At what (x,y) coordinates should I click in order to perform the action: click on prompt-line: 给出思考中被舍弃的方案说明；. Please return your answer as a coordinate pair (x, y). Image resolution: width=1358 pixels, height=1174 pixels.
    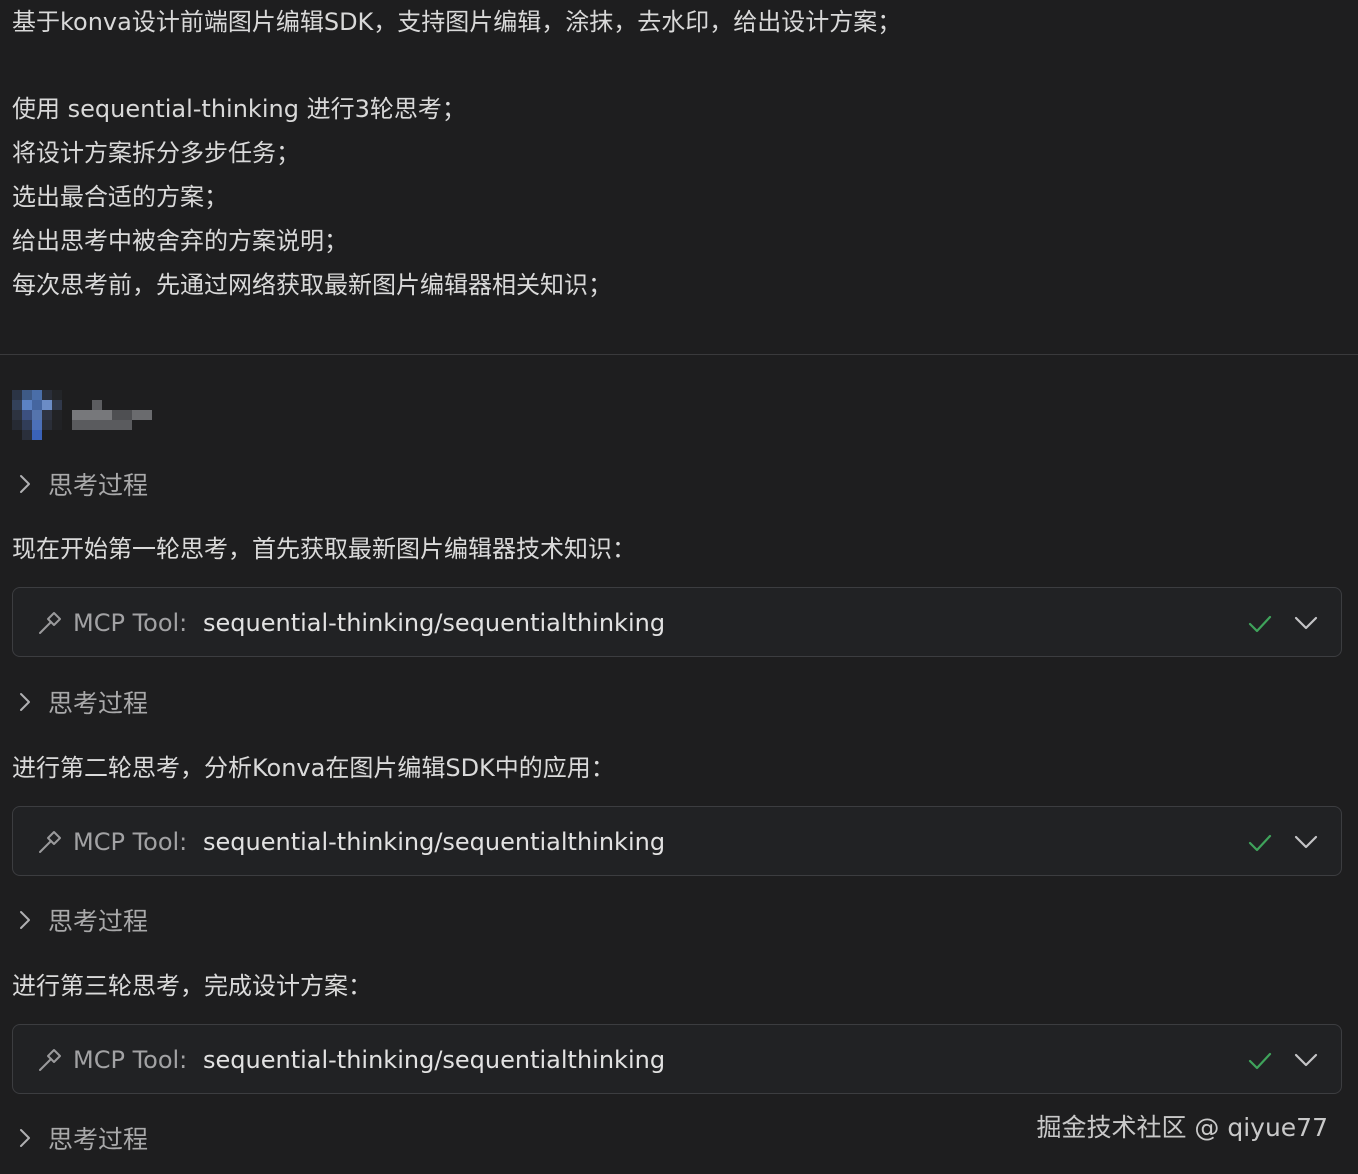
    Looking at the image, I should click on (180, 241).